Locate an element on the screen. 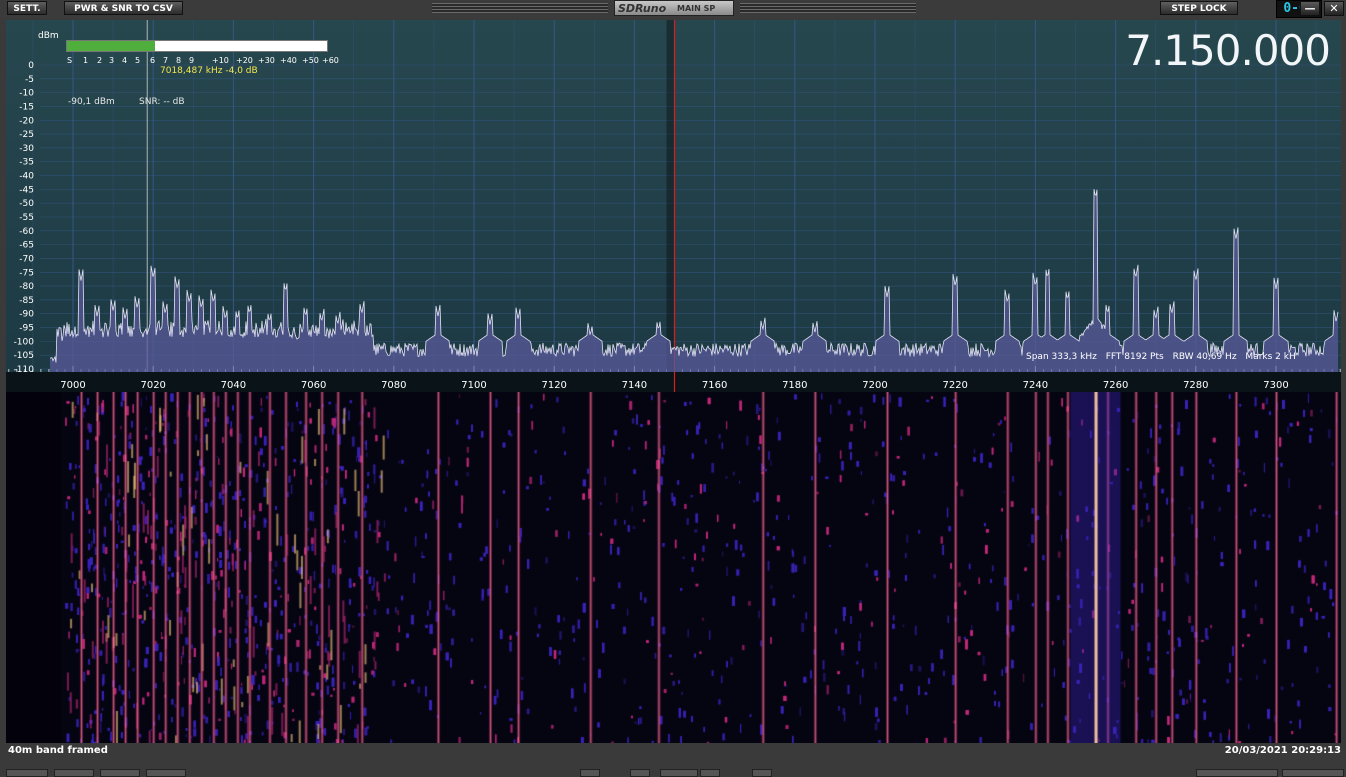 This screenshot has height=777, width=1346. x-tick-label: 7180 is located at coordinates (794, 385).